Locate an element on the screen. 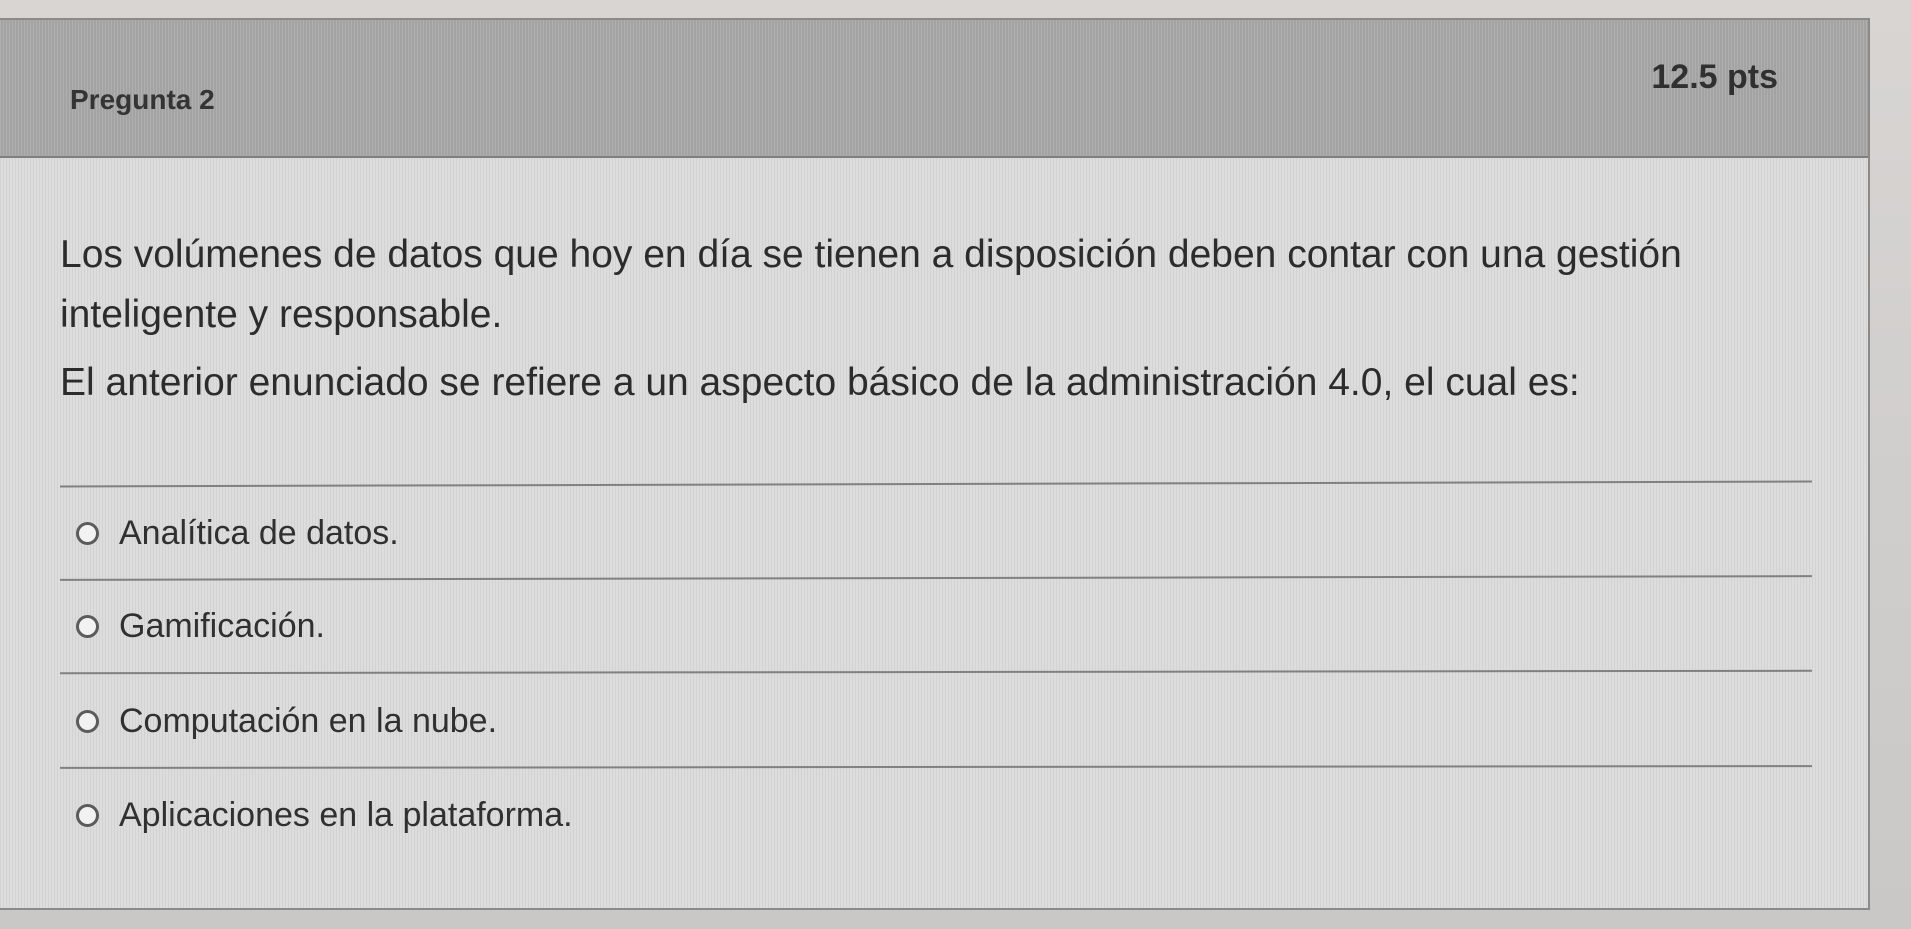 The image size is (1911, 929). answer-option-computacion-en-la-nube: Computación en la nube. is located at coordinates (286, 721).